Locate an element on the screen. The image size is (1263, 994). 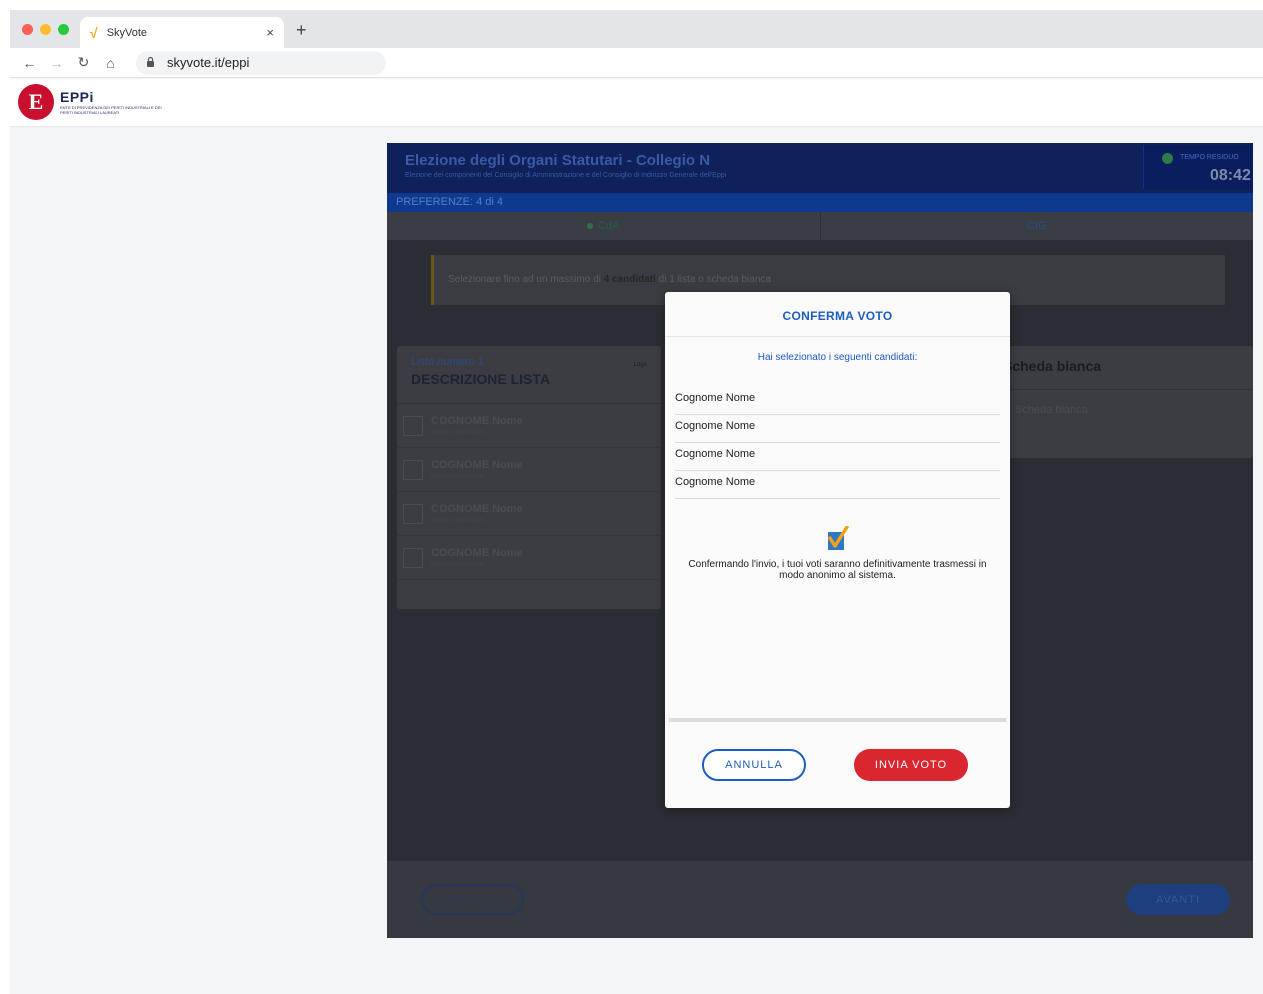
logo-name: EPPi is located at coordinates (77, 97).